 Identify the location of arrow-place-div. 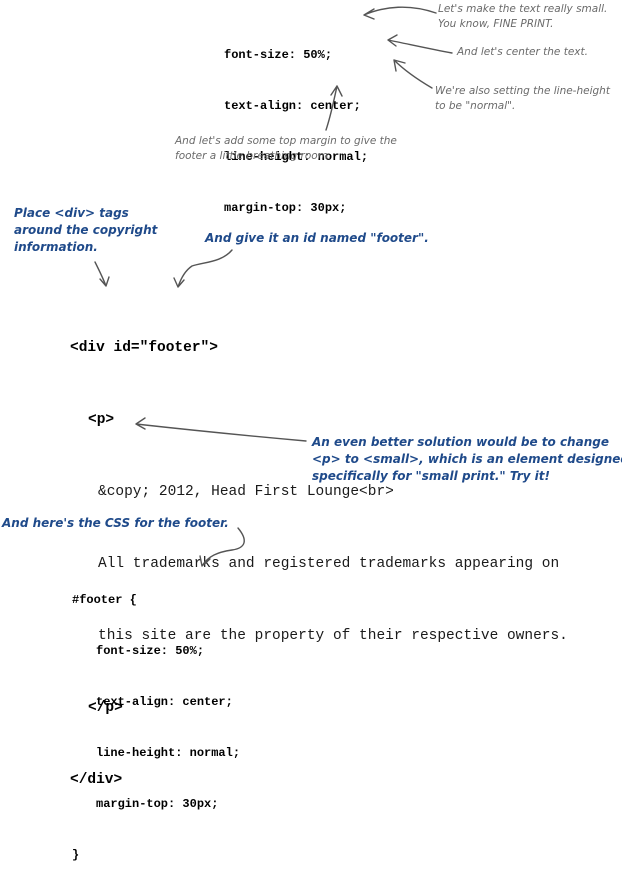
(102, 274).